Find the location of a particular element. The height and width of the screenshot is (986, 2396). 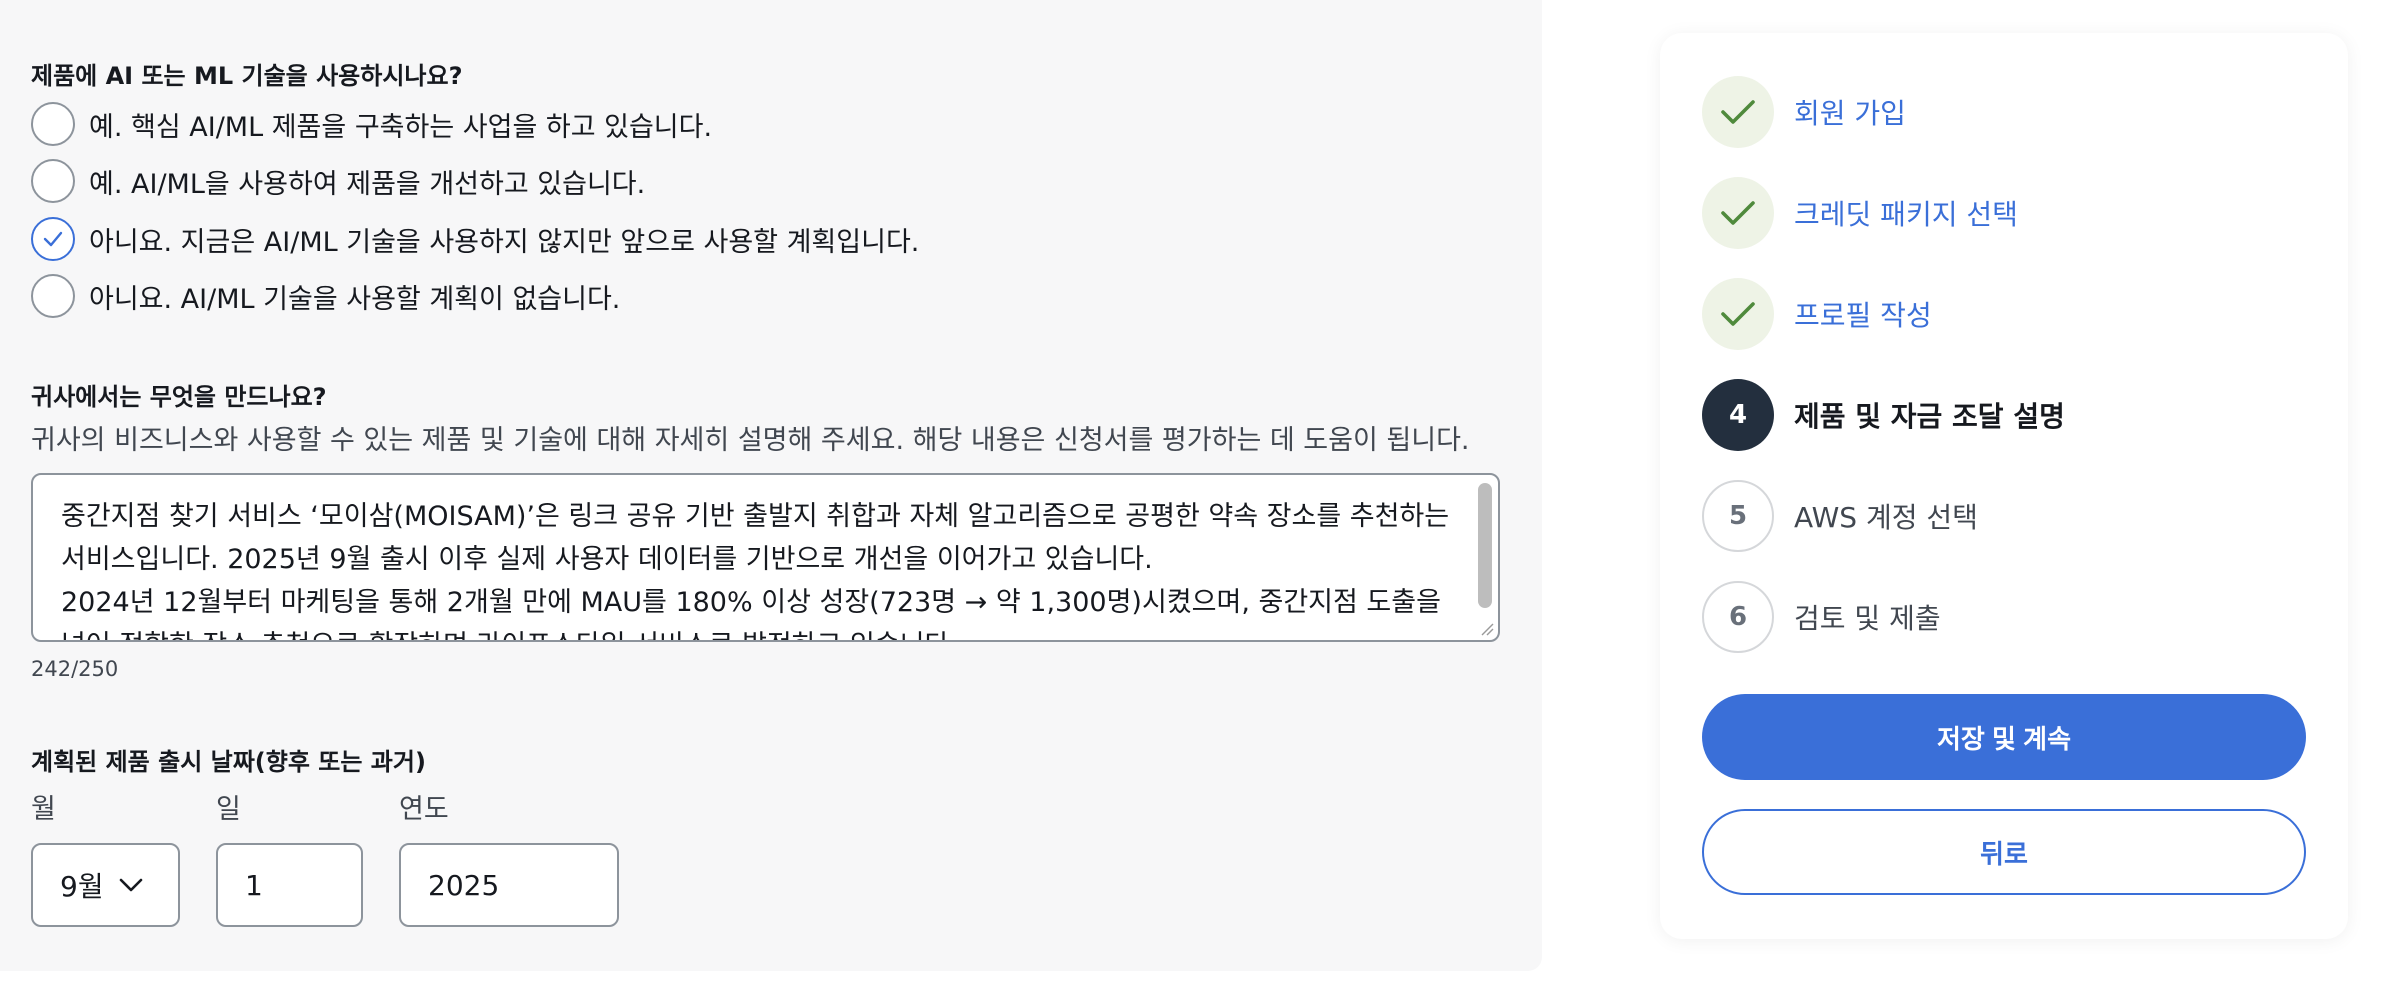

step-label: 제품 및 자금 조달 설명 is located at coordinates (1929, 416).